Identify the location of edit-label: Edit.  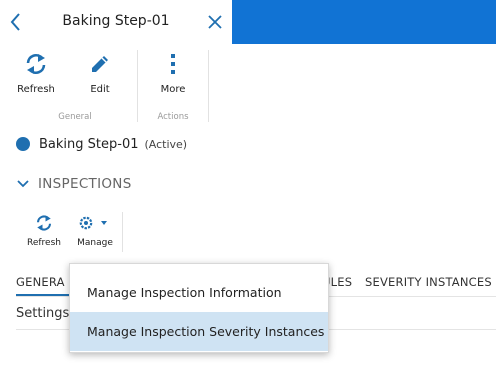
(100, 89).